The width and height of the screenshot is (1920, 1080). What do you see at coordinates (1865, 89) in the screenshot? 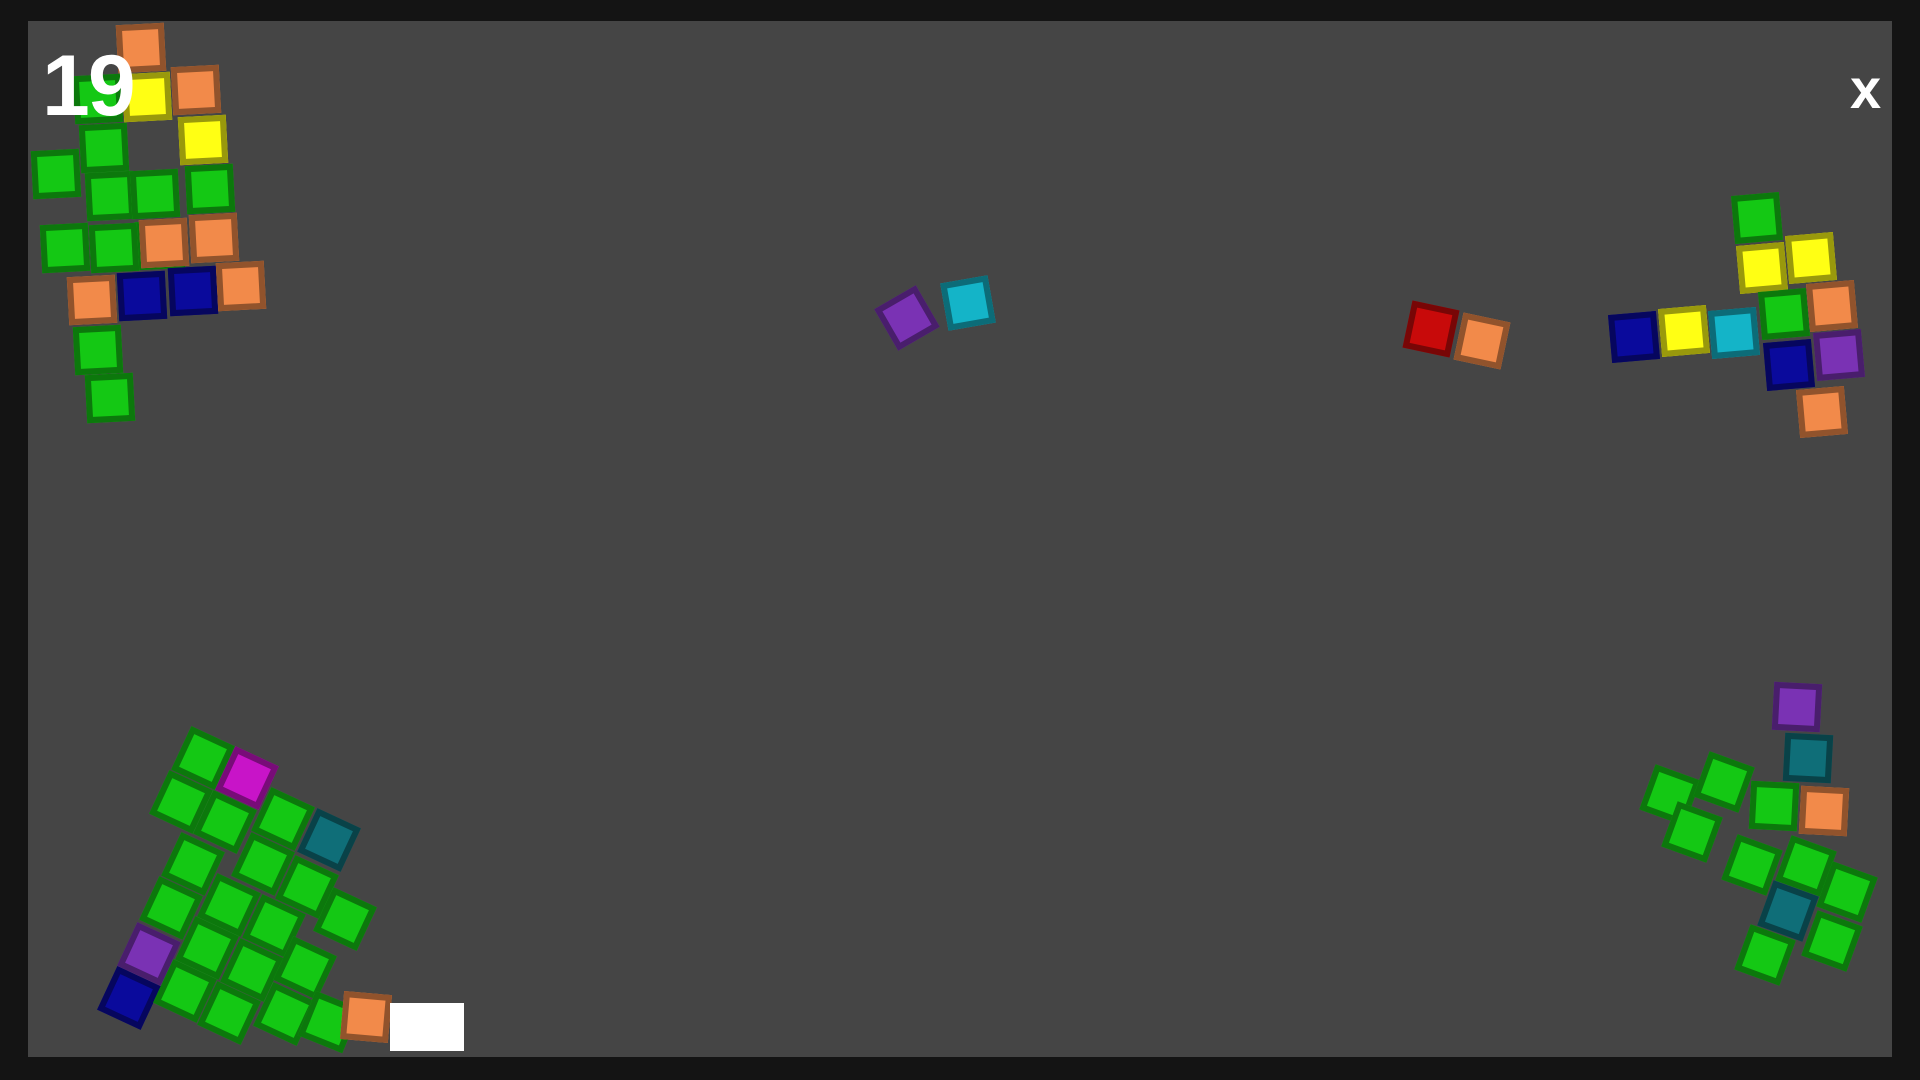
I see `close-button: x` at bounding box center [1865, 89].